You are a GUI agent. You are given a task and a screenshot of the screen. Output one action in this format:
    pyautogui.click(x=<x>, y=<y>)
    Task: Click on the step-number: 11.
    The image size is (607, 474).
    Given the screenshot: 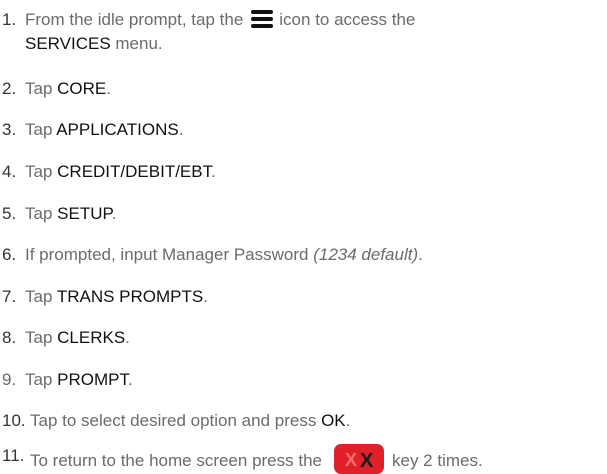 What is the action you would take?
    pyautogui.click(x=13, y=455)
    